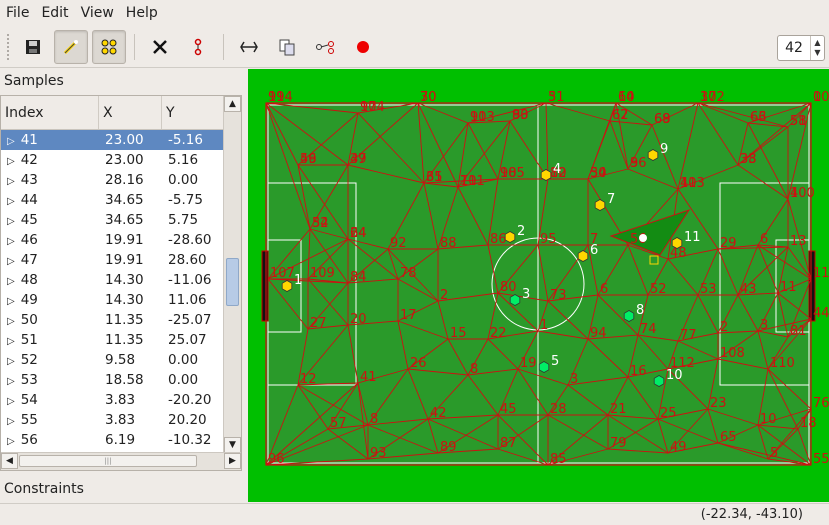 The height and width of the screenshot is (525, 829). What do you see at coordinates (112, 180) in the screenshot?
I see `table-row: ▷ 43 28.16 0.00` at bounding box center [112, 180].